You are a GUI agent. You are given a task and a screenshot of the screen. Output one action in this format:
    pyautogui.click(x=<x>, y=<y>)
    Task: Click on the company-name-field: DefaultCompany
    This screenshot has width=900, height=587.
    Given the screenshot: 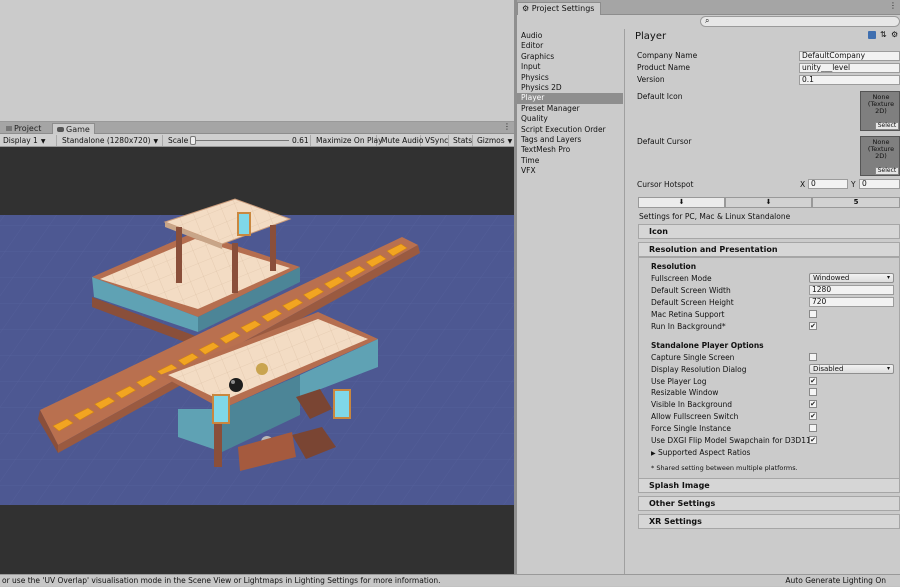 What is the action you would take?
    pyautogui.click(x=849, y=56)
    